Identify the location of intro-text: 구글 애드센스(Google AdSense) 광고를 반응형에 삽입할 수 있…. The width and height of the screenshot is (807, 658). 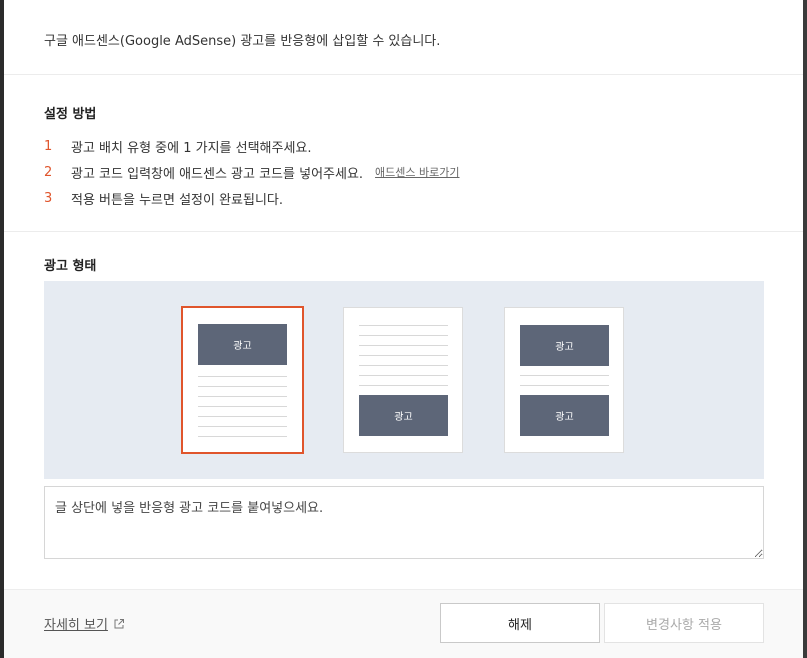
(242, 41).